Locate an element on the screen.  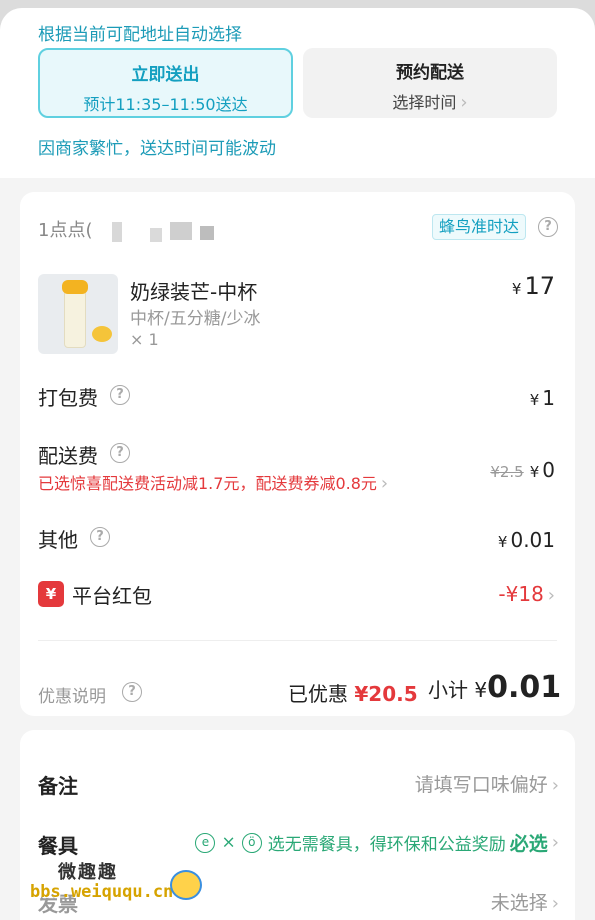
packing-fee-value: ¥1 is located at coordinates (542, 398).